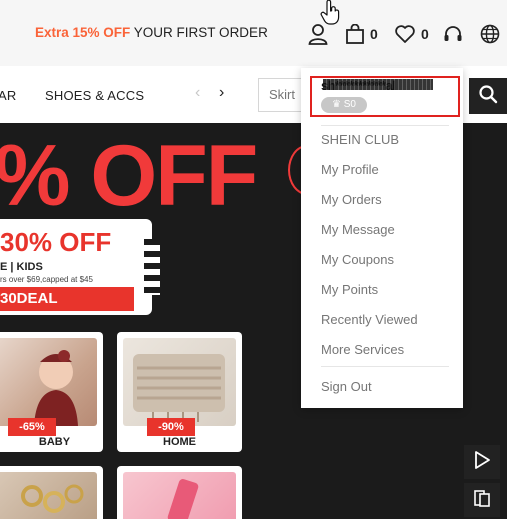 The height and width of the screenshot is (519, 507). I want to click on nav-prev-arrow: ‹, so click(197, 93).